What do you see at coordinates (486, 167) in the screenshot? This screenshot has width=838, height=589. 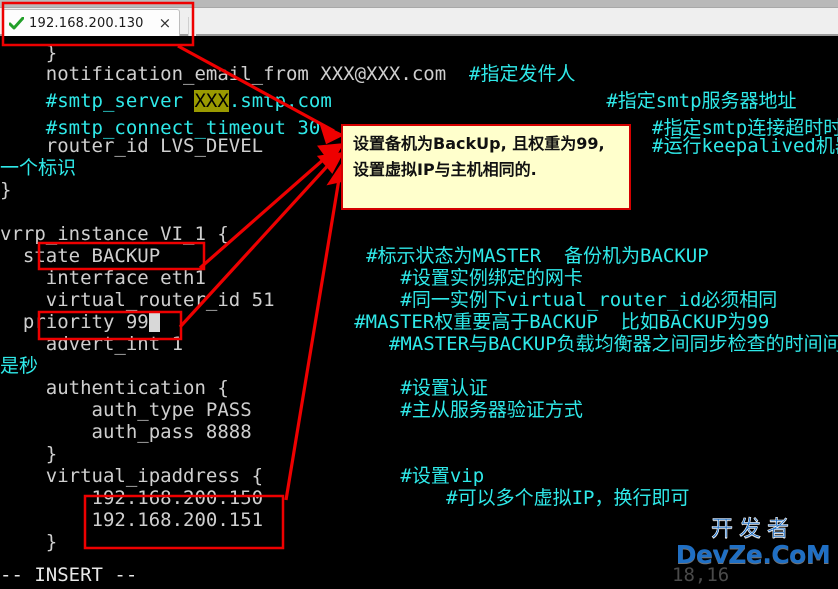 I see `annotation-callout: 设置备机为BackUp, 且权重为99, 设置虚拟IP与主机相同的.` at bounding box center [486, 167].